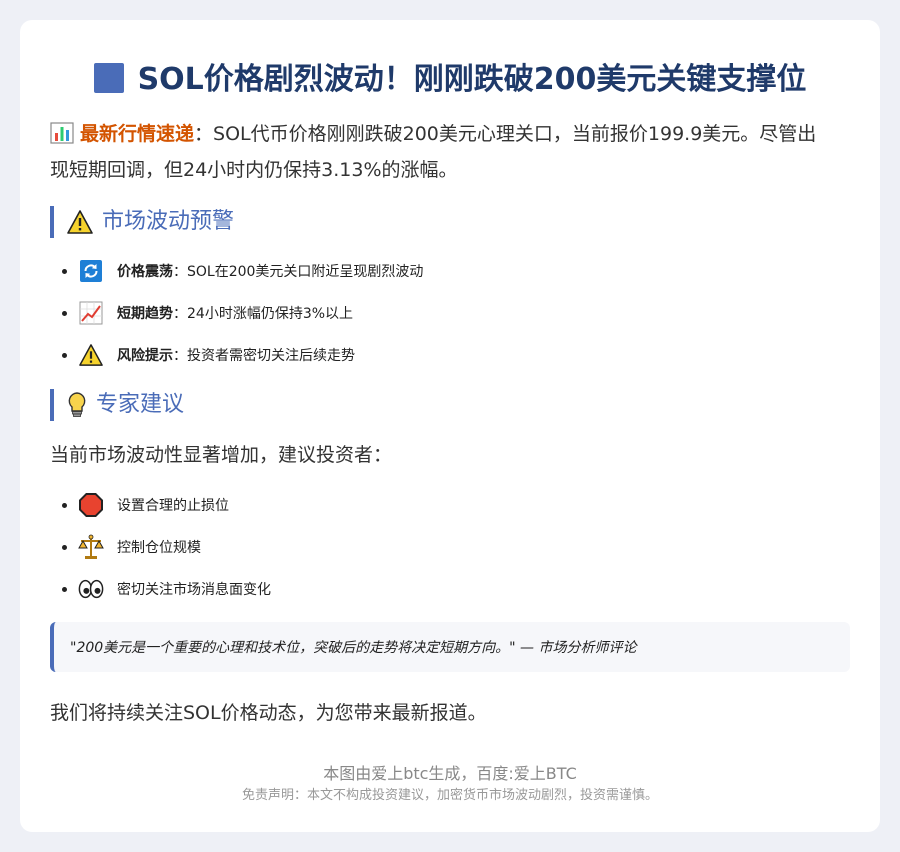 The width and height of the screenshot is (900, 852). I want to click on item-label: 风险提示, so click(145, 356).